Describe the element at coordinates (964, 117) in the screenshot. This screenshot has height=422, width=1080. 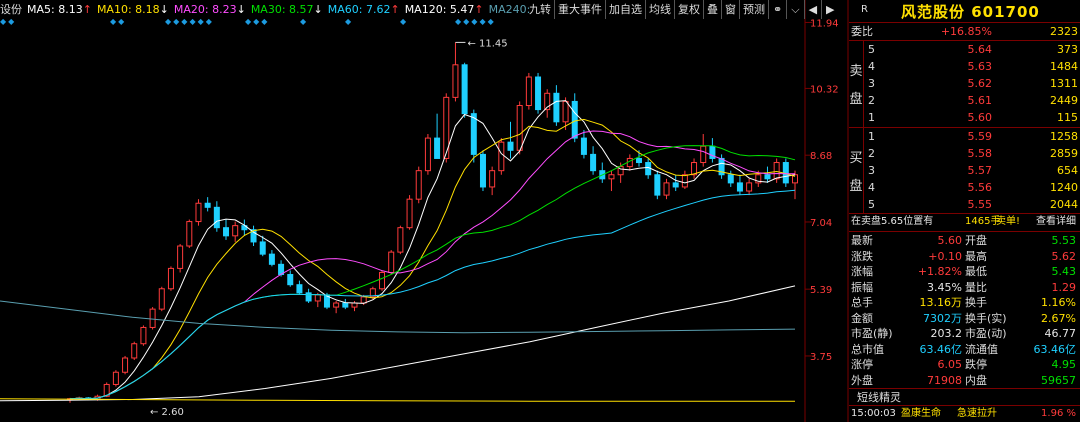
I see `sell-level-row: 1 5.60 115` at that location.